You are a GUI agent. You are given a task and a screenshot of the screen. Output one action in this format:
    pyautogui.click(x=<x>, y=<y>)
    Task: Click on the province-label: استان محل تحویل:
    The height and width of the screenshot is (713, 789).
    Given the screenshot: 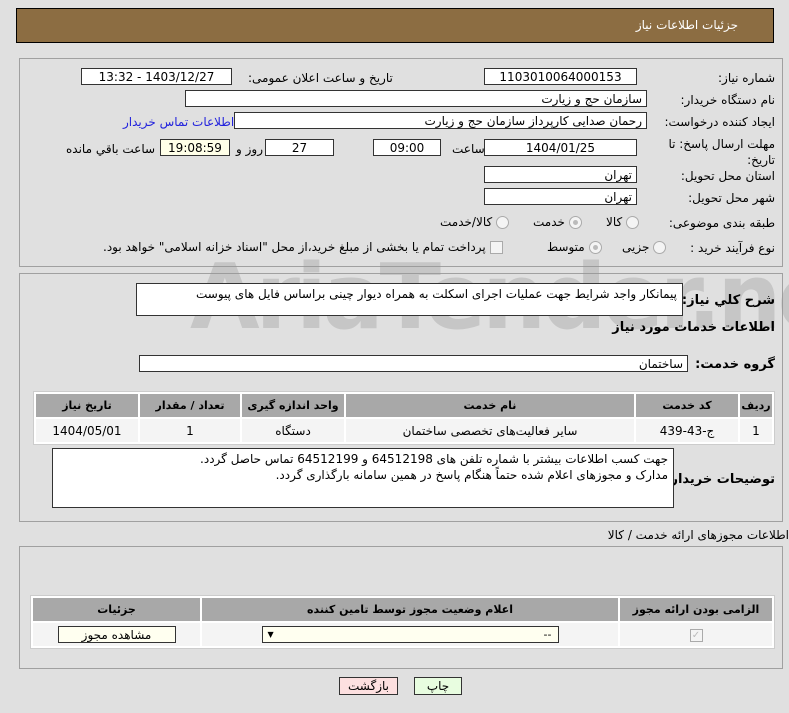 What is the action you would take?
    pyautogui.click(x=727, y=176)
    